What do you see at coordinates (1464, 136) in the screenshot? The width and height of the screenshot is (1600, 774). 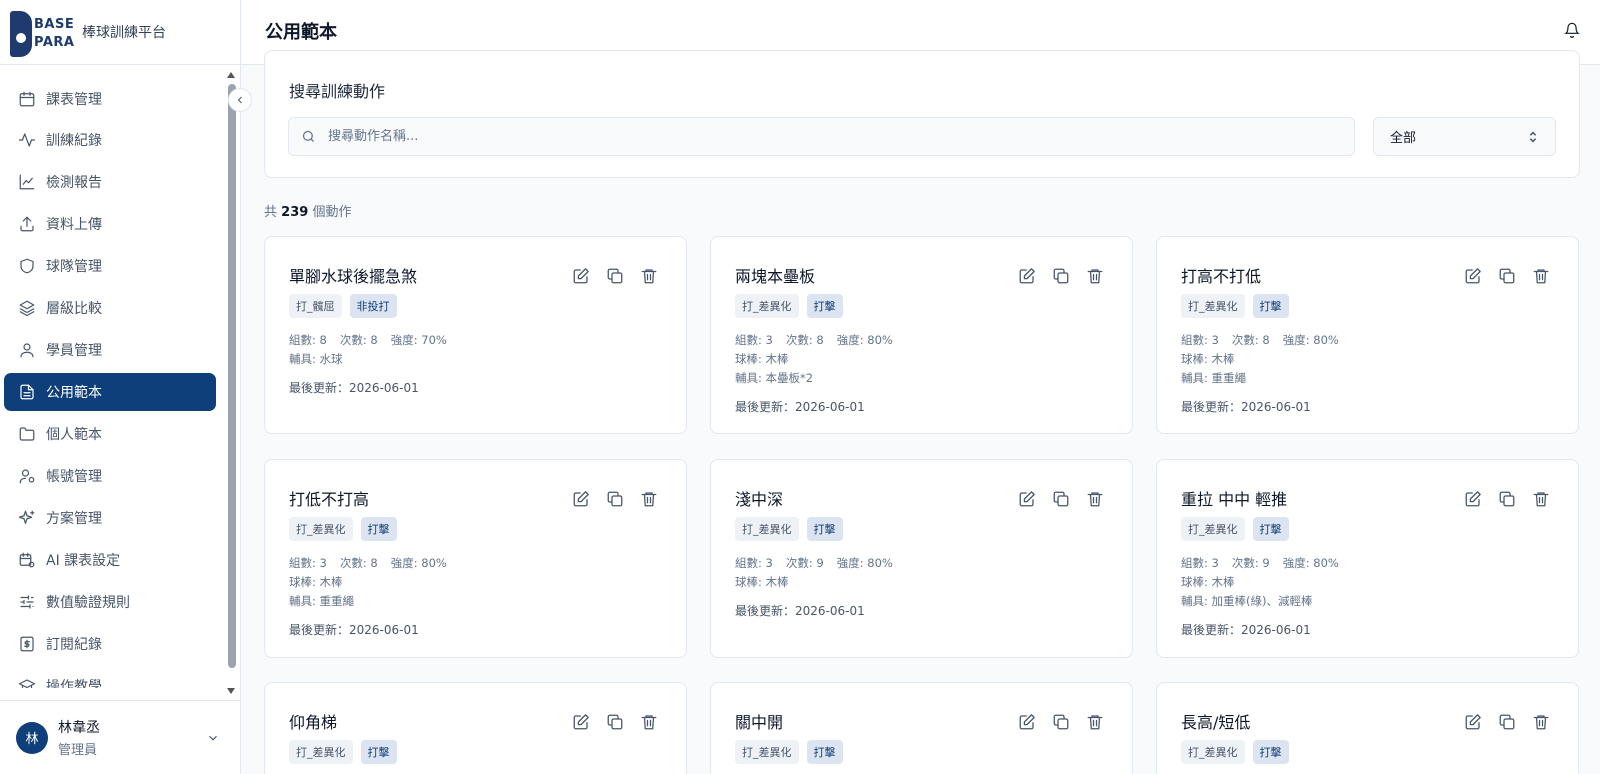 I see `category-filter-select: 全部` at bounding box center [1464, 136].